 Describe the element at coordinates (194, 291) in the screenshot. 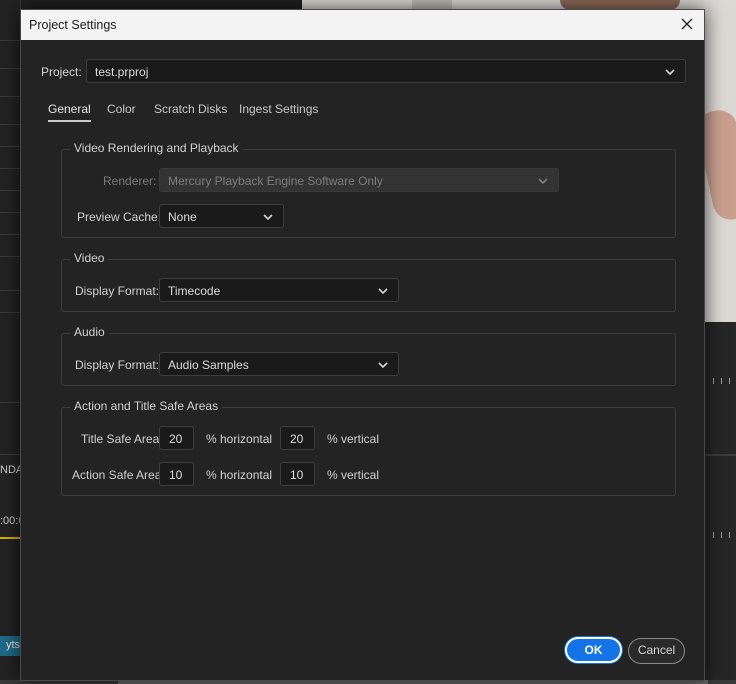

I see `video-display-format-value: Timecode` at that location.